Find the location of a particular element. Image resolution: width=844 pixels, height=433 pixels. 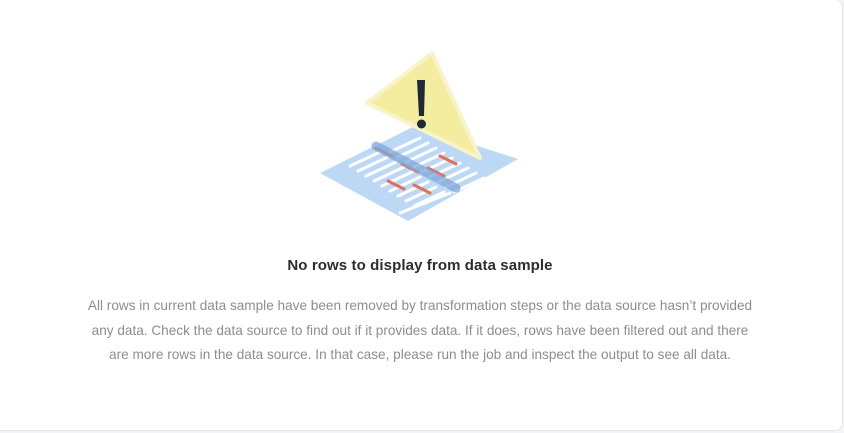

empty-state-title: No rows to display from data sample is located at coordinates (420, 265).